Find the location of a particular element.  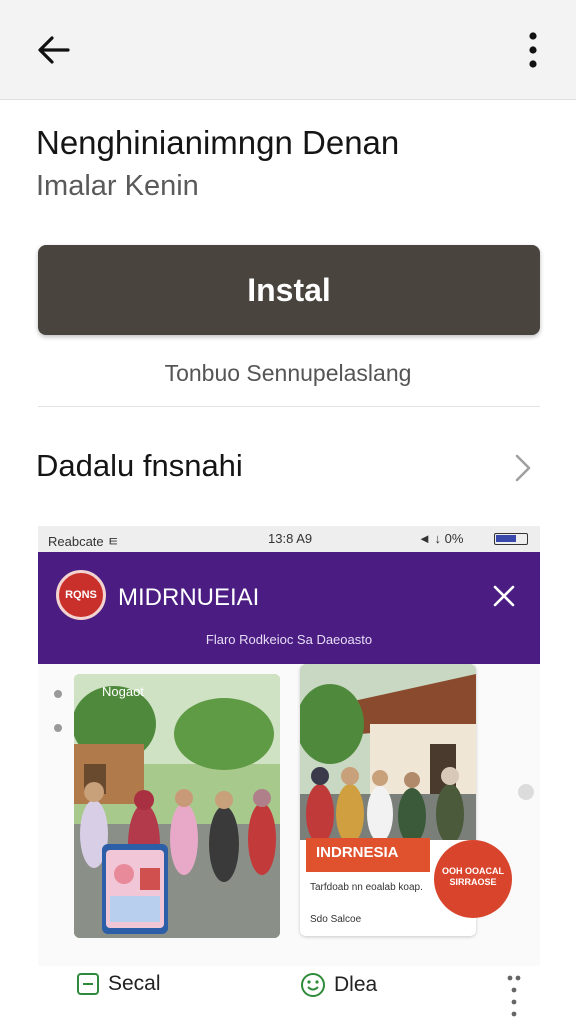

bottom-actions: Secal Dlea is located at coordinates (288, 995).